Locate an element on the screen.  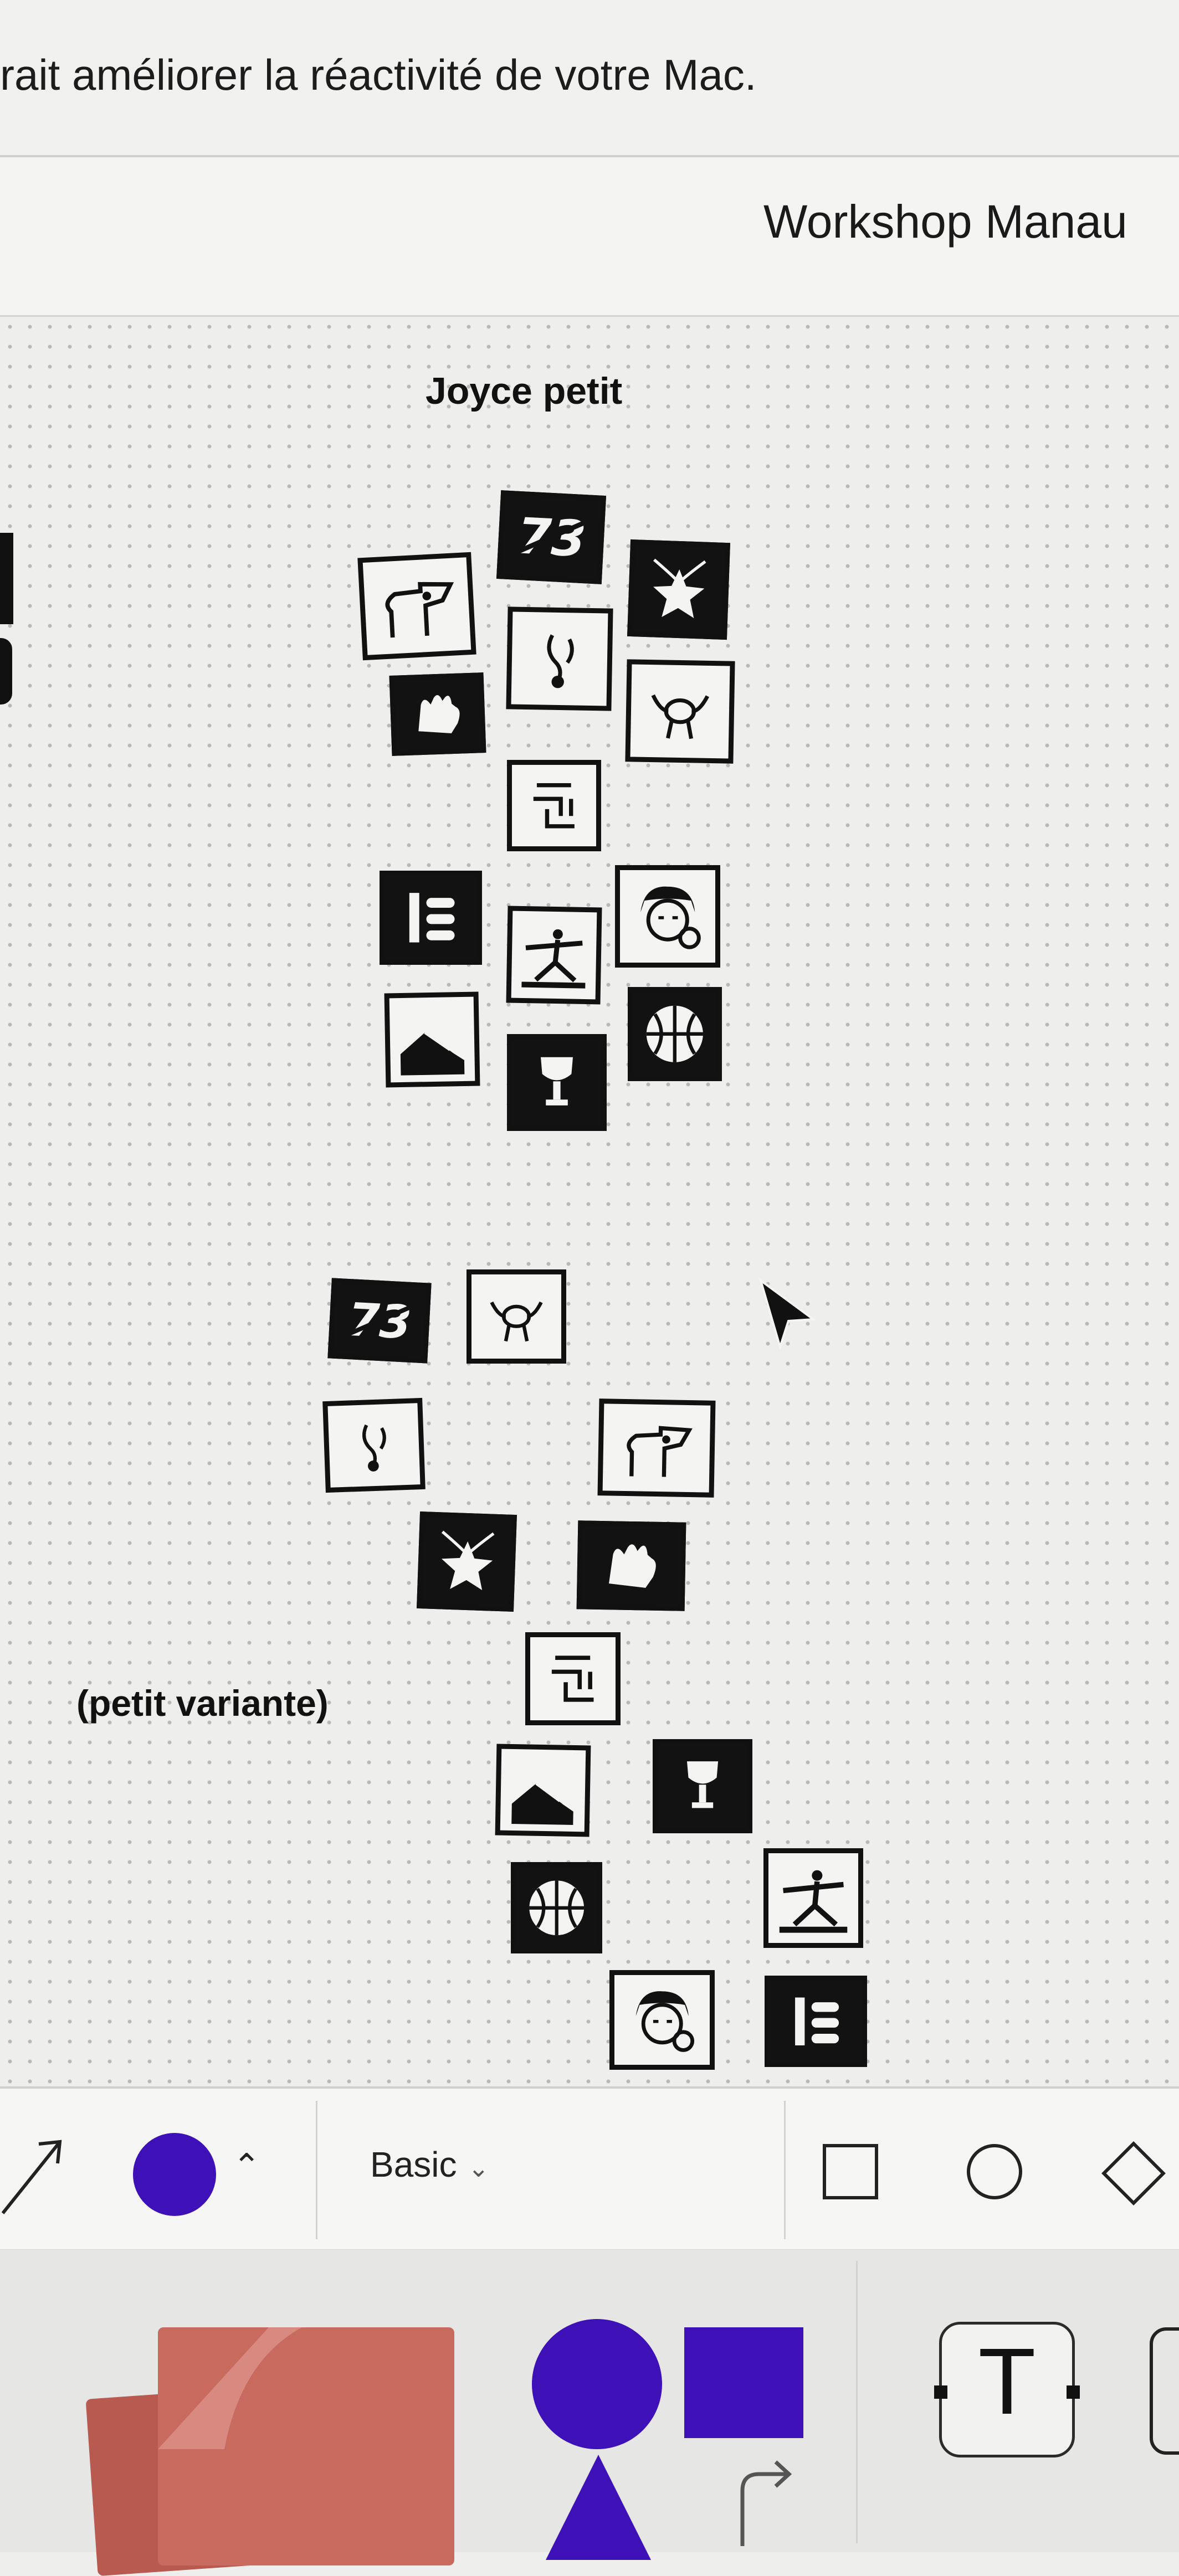
mouse-cursor-icon is located at coordinates (787, 1314).